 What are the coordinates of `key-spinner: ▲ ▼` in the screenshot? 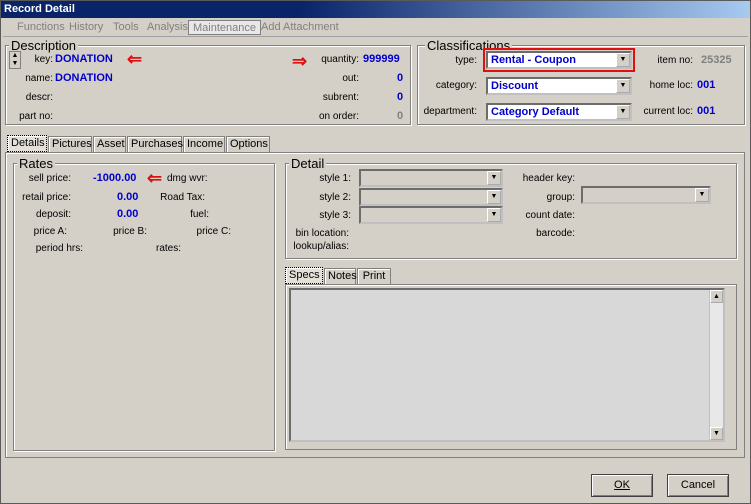 It's located at (15, 60).